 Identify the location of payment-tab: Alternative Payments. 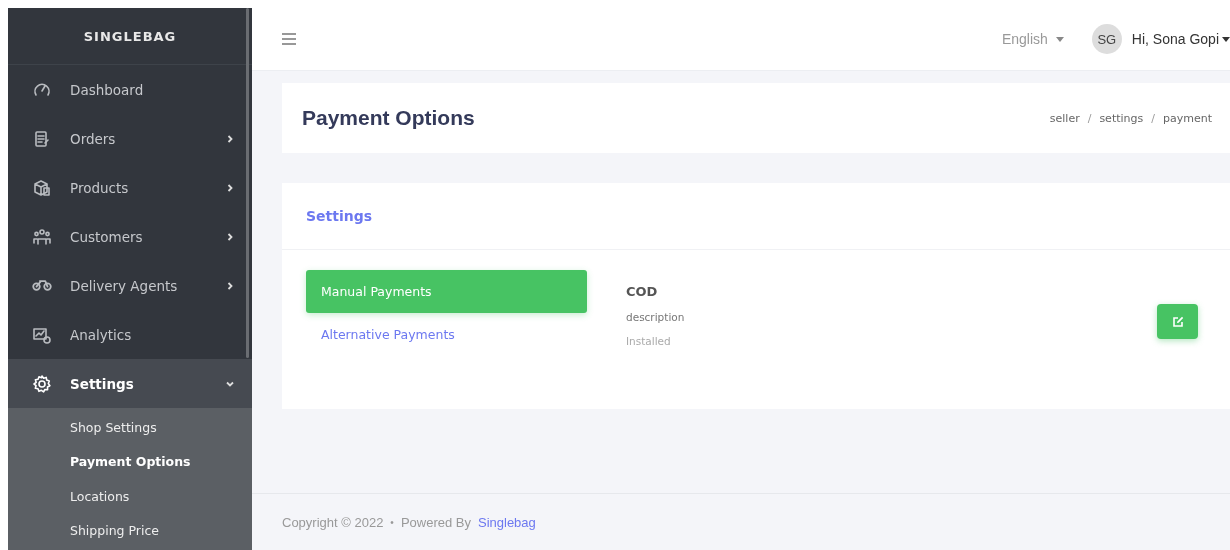
(446, 334).